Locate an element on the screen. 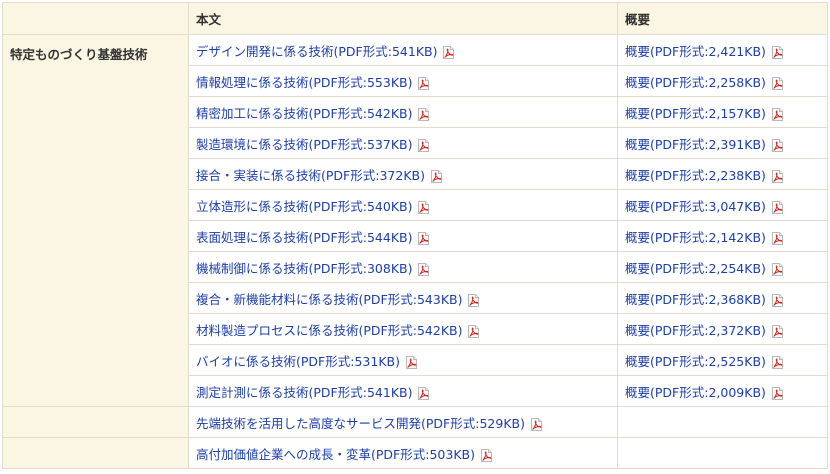  body-cell: 精密加工に係る技術(PDF形式:542KB) is located at coordinates (403, 112).